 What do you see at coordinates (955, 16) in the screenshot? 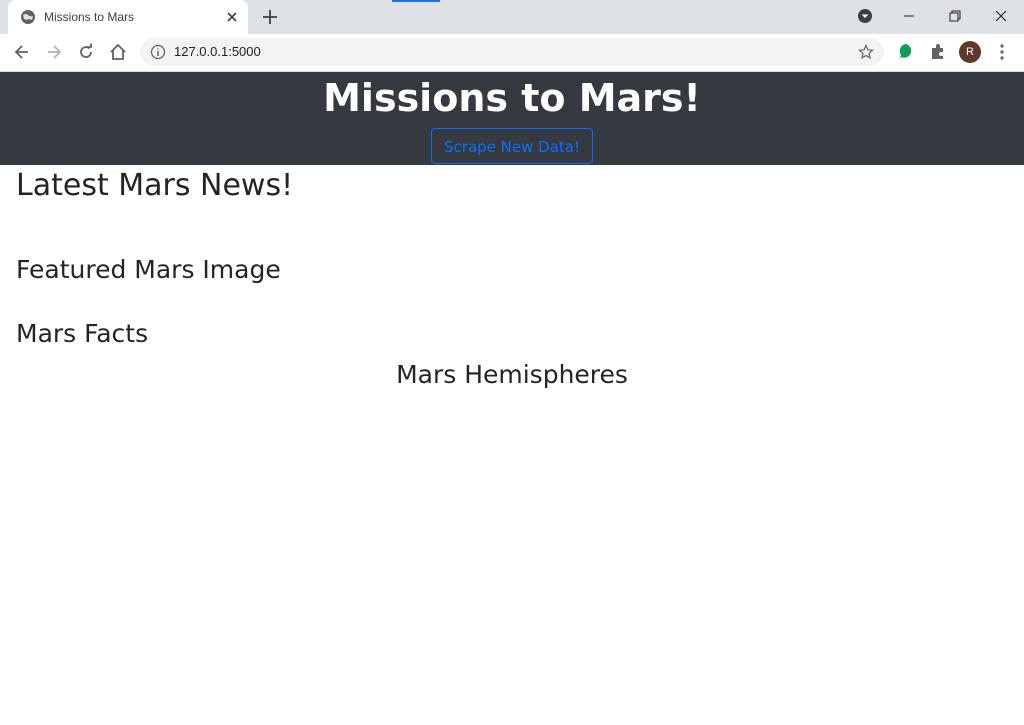
I see `restore-icon` at bounding box center [955, 16].